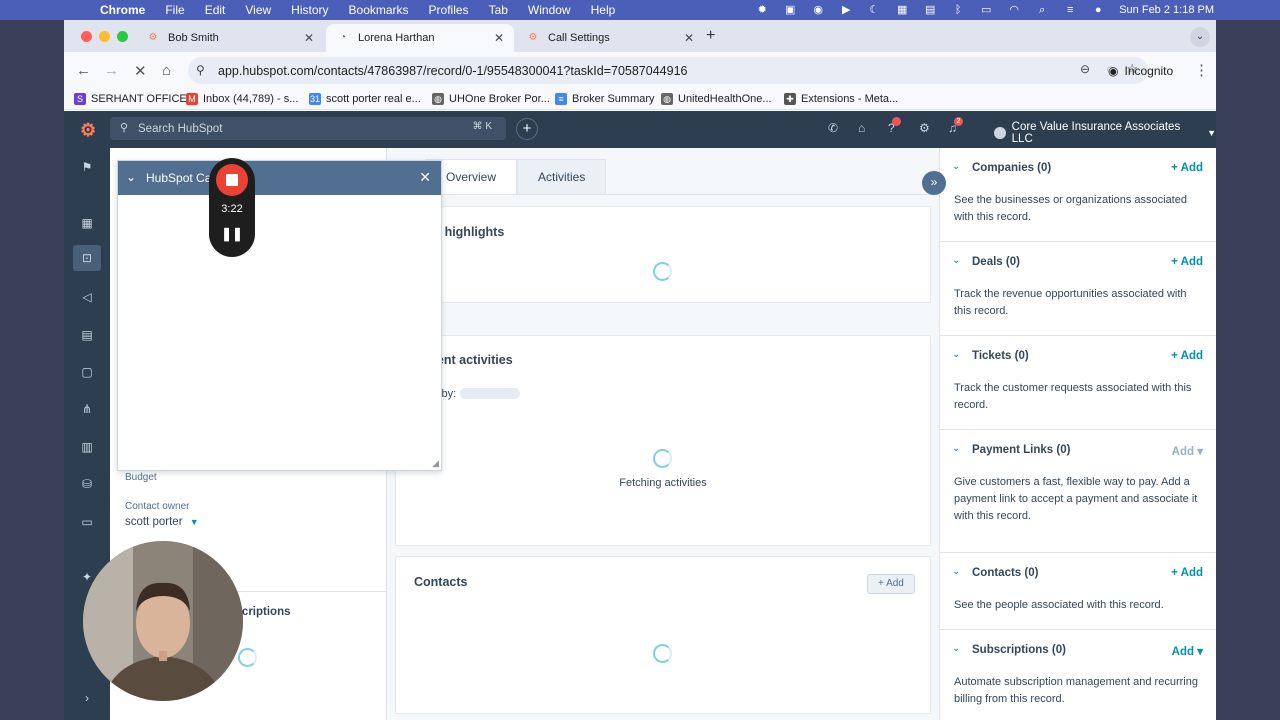 The height and width of the screenshot is (720, 1280). What do you see at coordinates (104, 36) in the screenshot?
I see `minimize-window-icon` at bounding box center [104, 36].